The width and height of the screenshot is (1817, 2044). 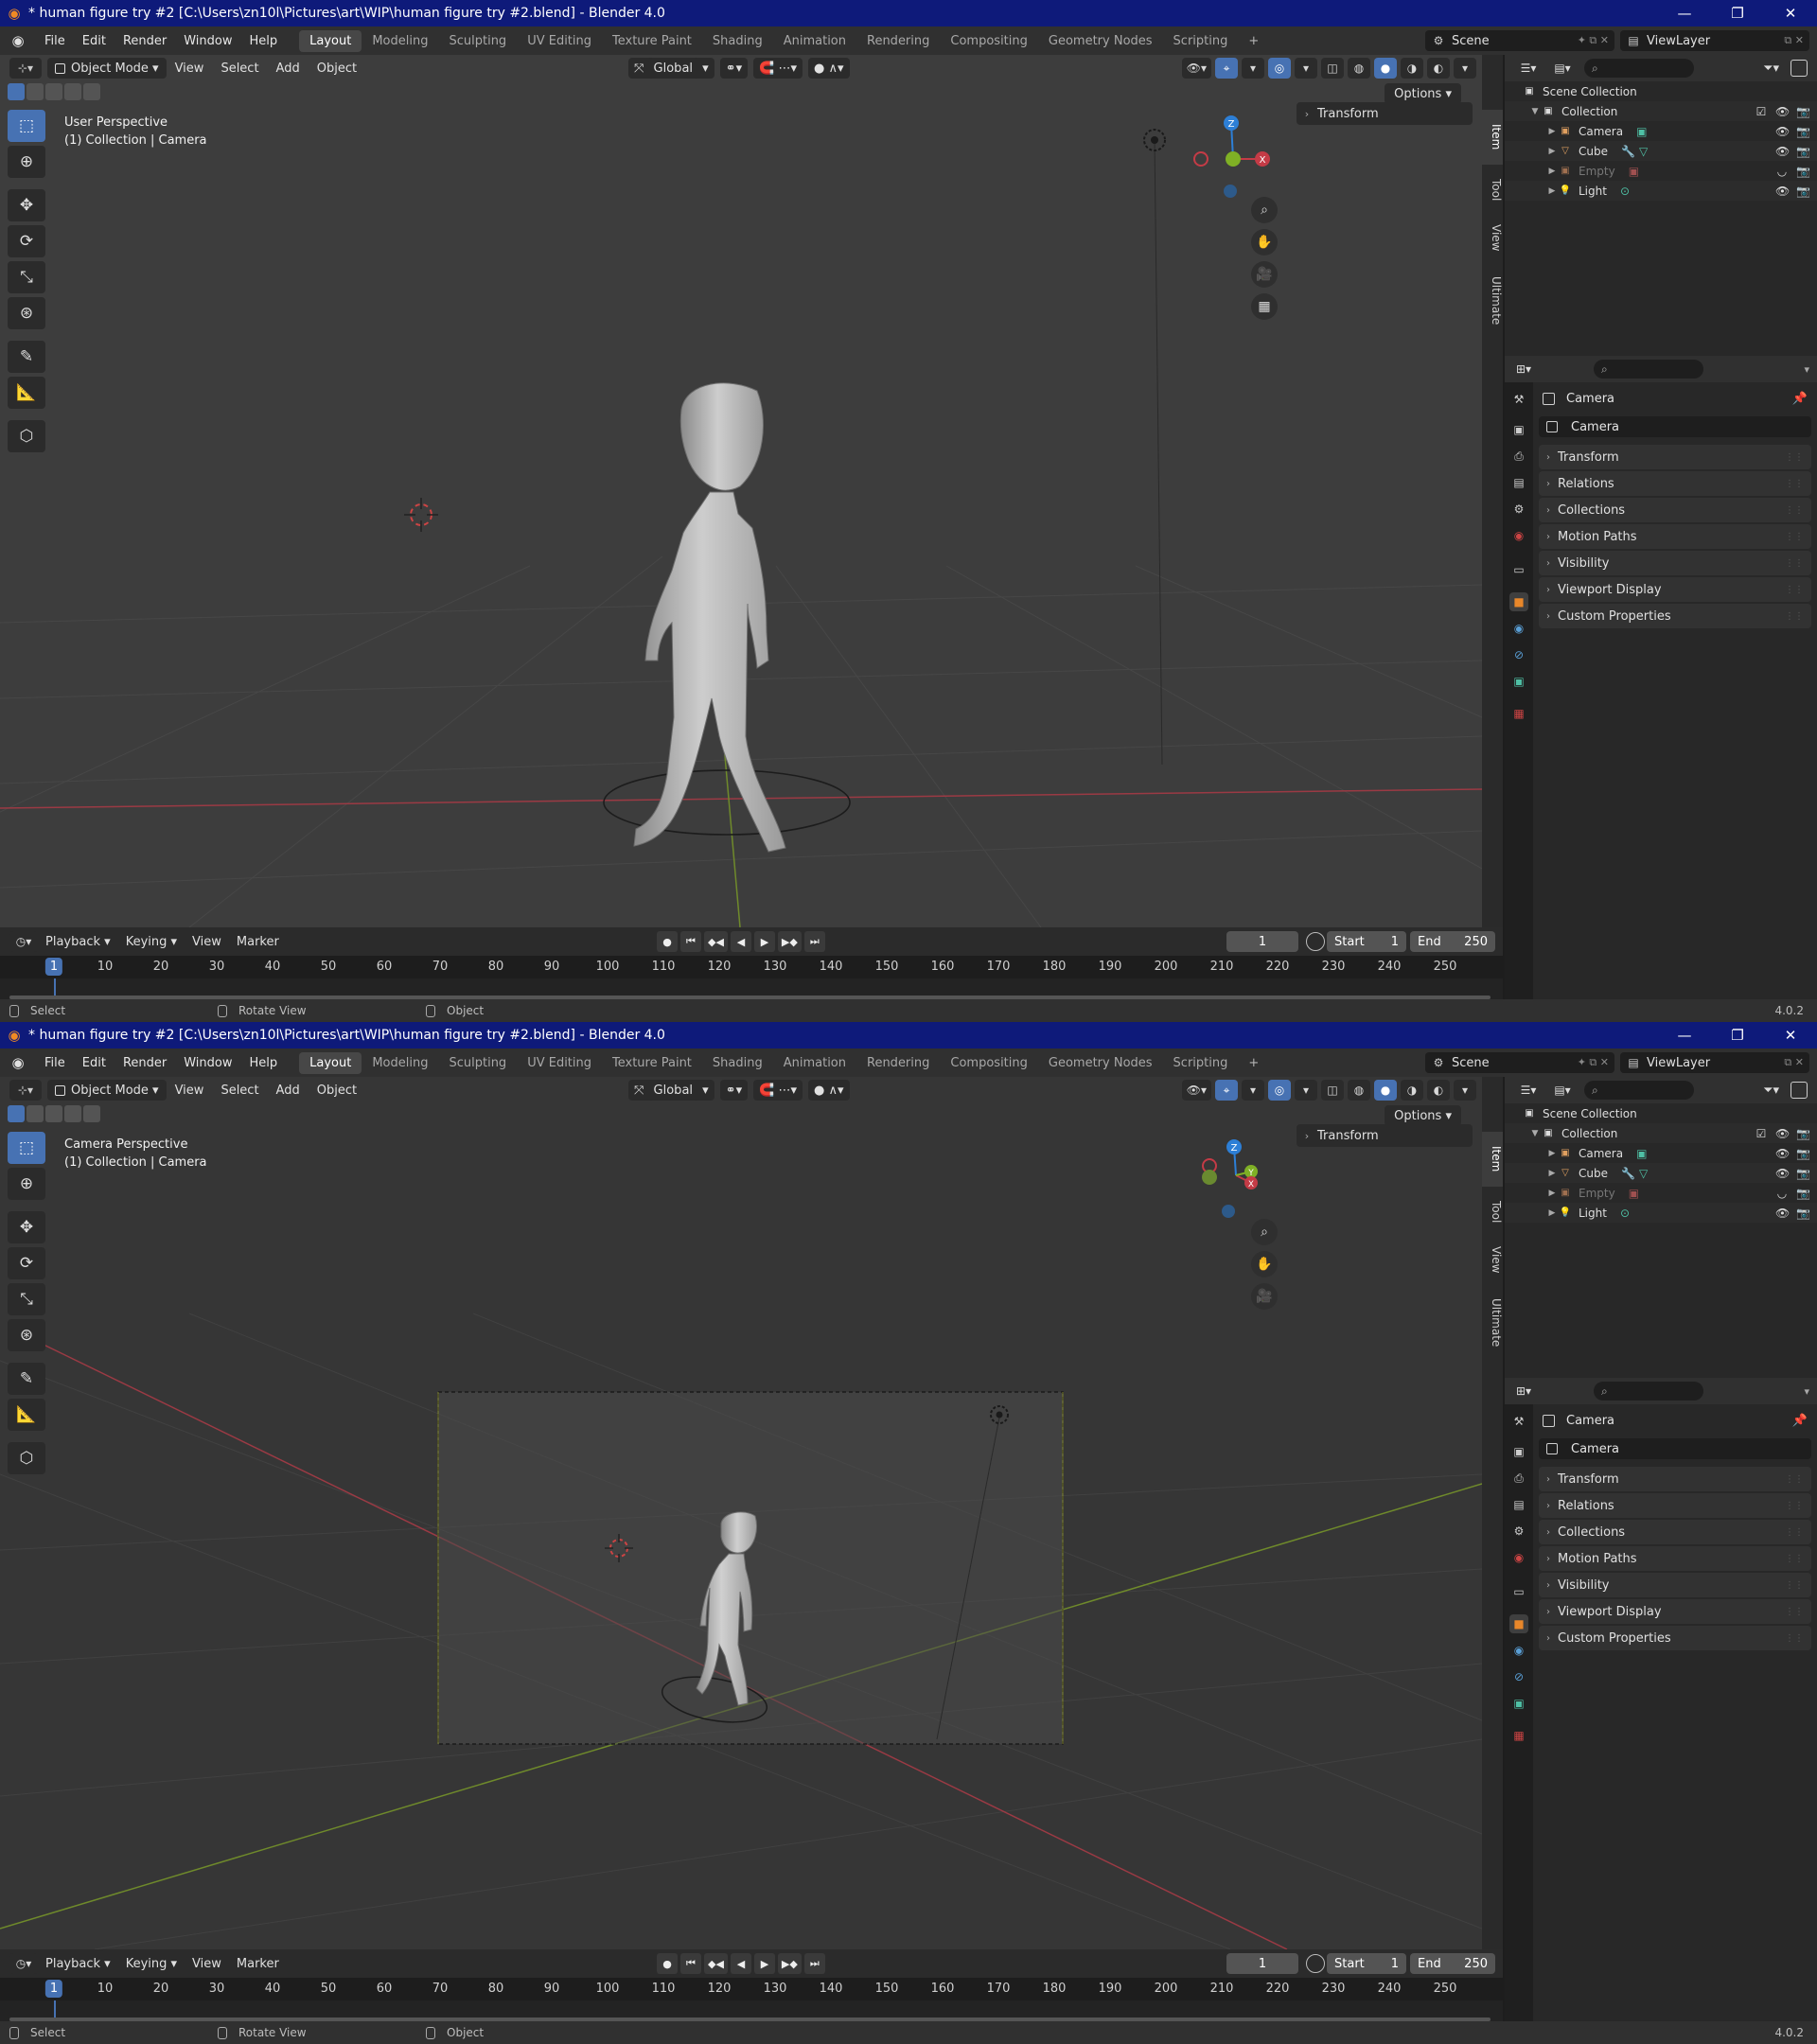 What do you see at coordinates (1675, 483) in the screenshot?
I see `panel-relations: › Relations ⋮⋮` at bounding box center [1675, 483].